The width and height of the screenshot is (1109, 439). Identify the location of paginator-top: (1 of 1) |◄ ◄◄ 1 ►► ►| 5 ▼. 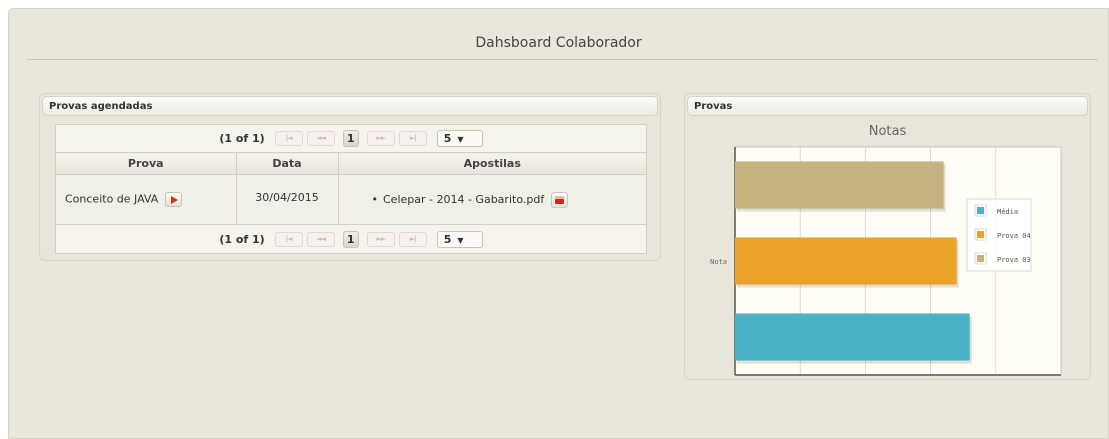
(351, 138).